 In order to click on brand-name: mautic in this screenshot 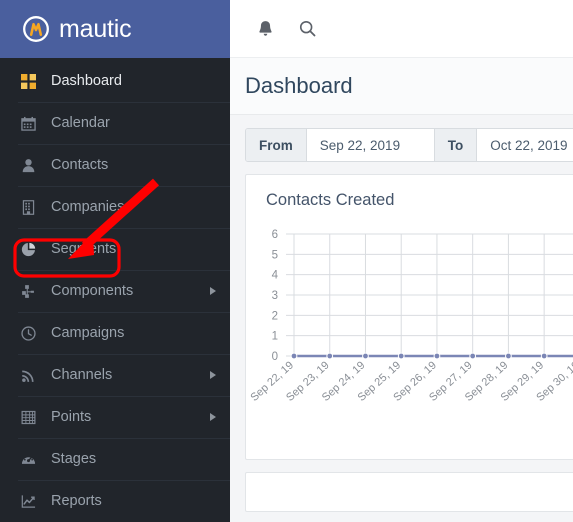, I will do `click(95, 28)`.